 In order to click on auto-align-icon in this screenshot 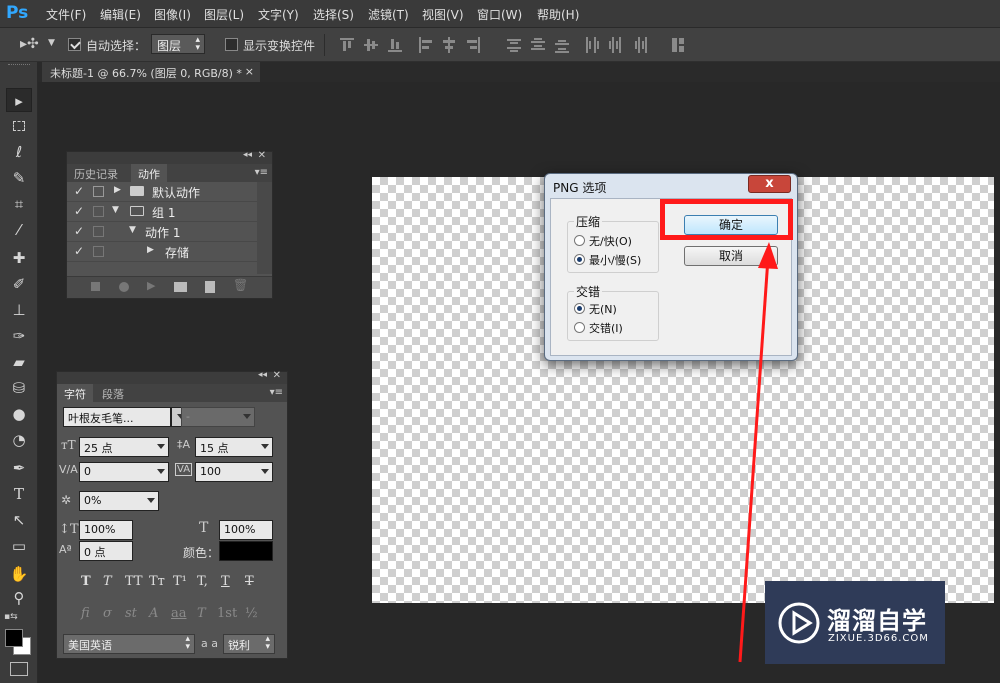, I will do `click(679, 45)`.